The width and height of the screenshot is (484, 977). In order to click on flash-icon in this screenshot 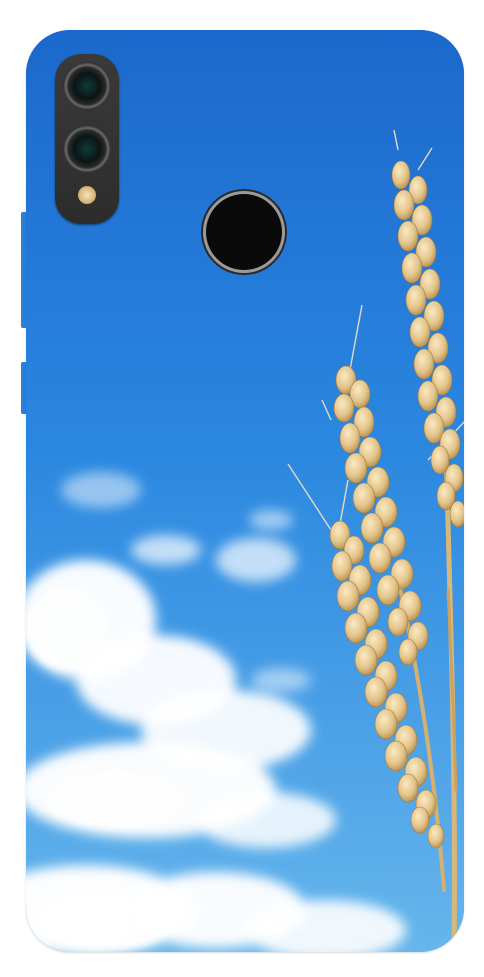, I will do `click(87, 195)`.